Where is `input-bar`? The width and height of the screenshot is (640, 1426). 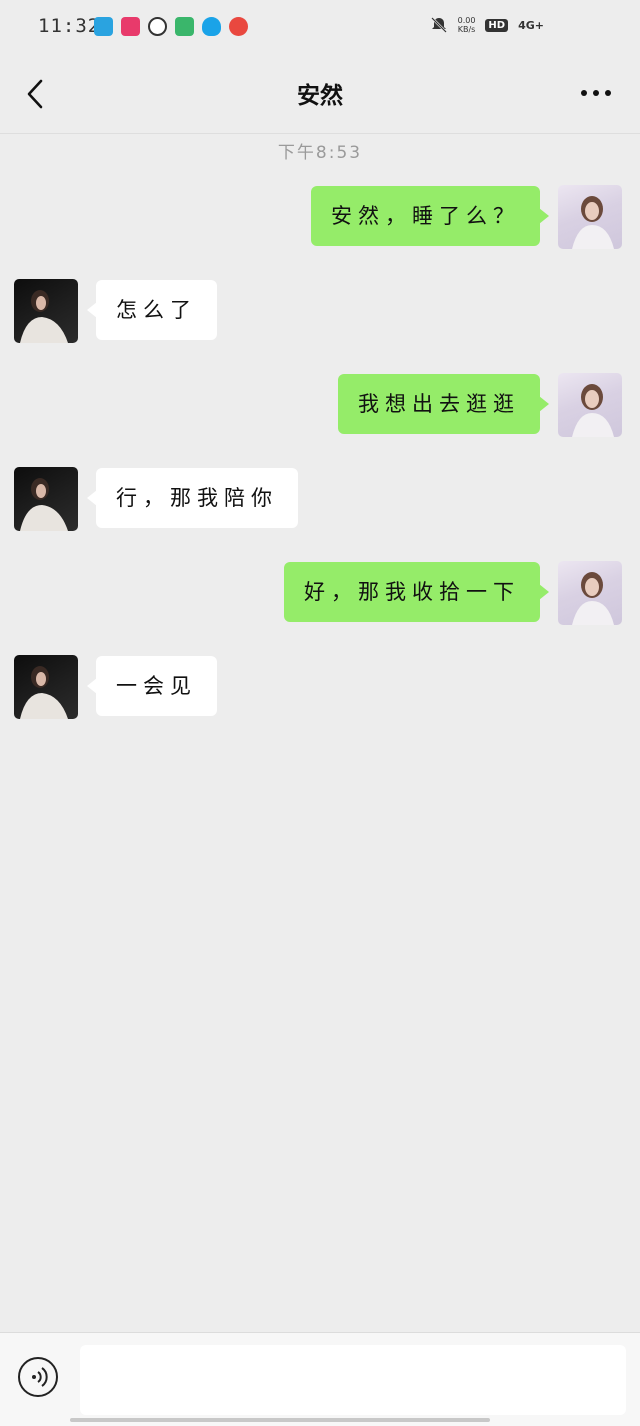 input-bar is located at coordinates (320, 1379).